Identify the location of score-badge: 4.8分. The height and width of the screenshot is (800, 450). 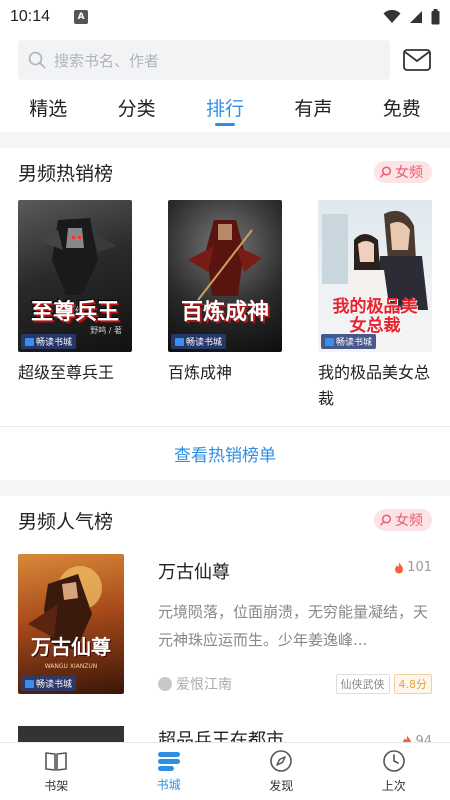
(412, 684).